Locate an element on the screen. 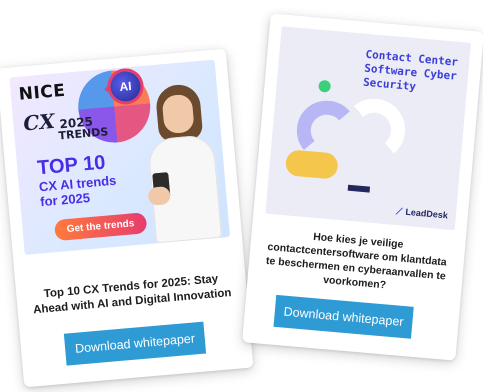 This screenshot has height=392, width=483. face is located at coordinates (178, 114).